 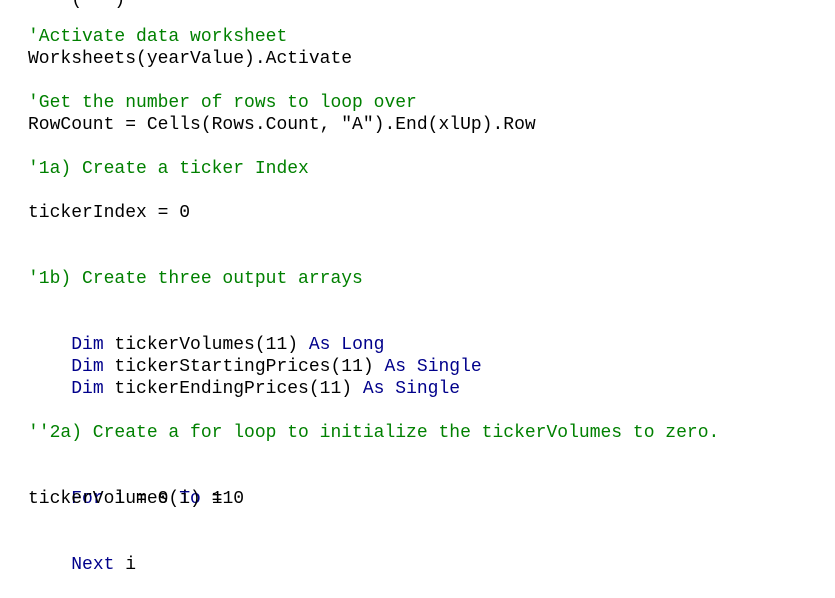 What do you see at coordinates (130, 487) in the screenshot?
I see `code-line-for: For i = 0 To 11` at bounding box center [130, 487].